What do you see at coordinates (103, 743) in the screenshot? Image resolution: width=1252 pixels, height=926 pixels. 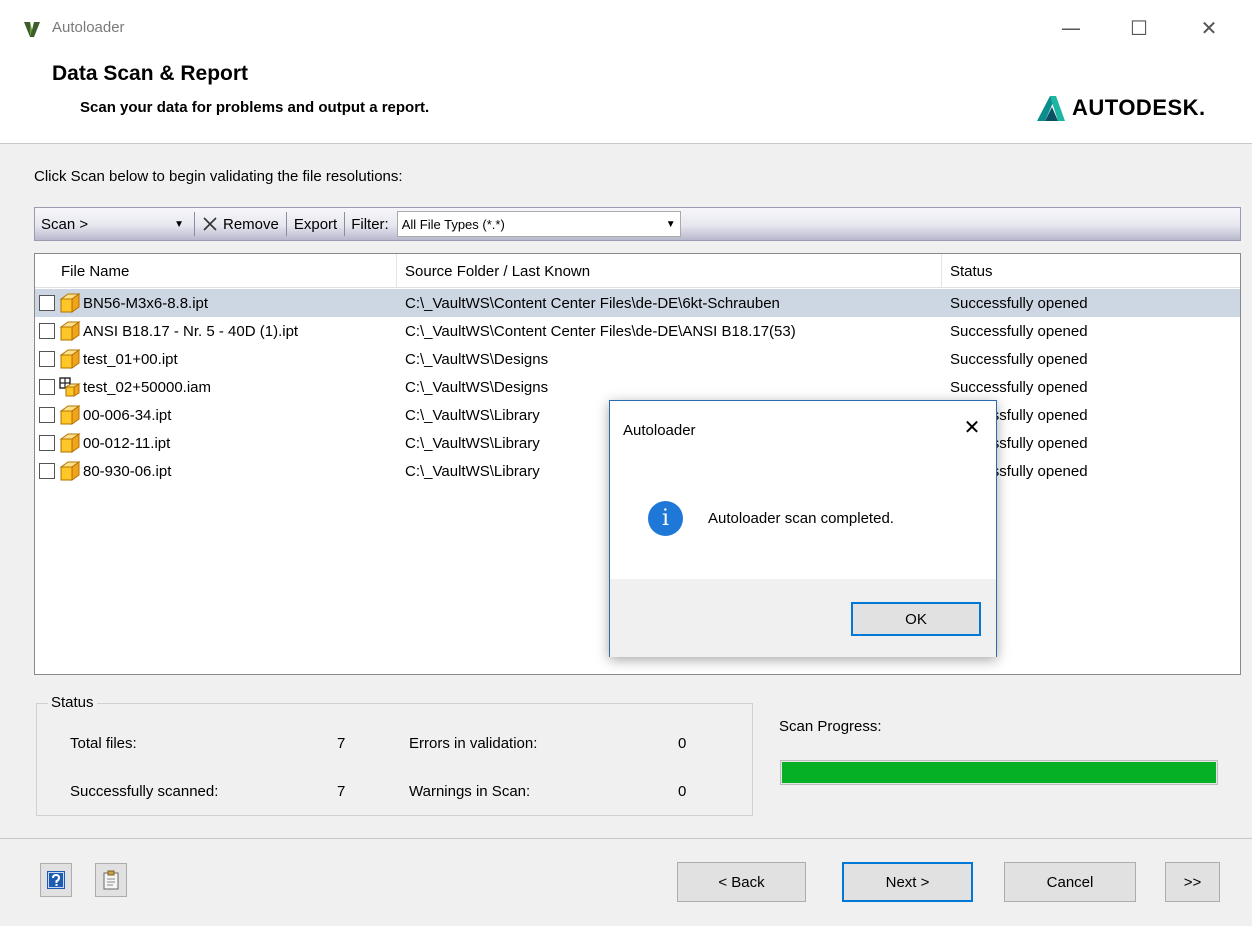 I see `total-files-label: Total files:` at bounding box center [103, 743].